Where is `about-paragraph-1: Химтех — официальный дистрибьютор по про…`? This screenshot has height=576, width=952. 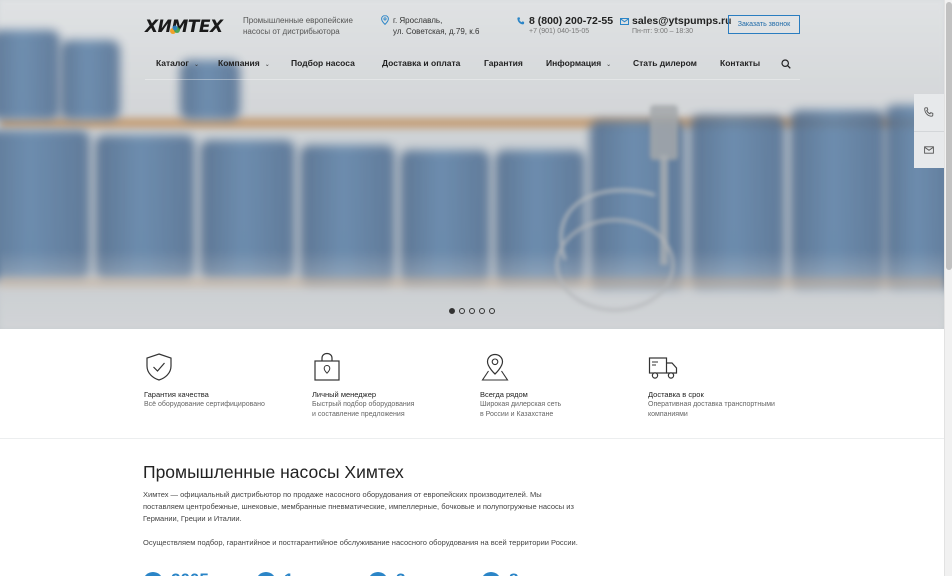
about-paragraph-1: Химтех — официальный дистрибьютор по про… is located at coordinates (358, 506).